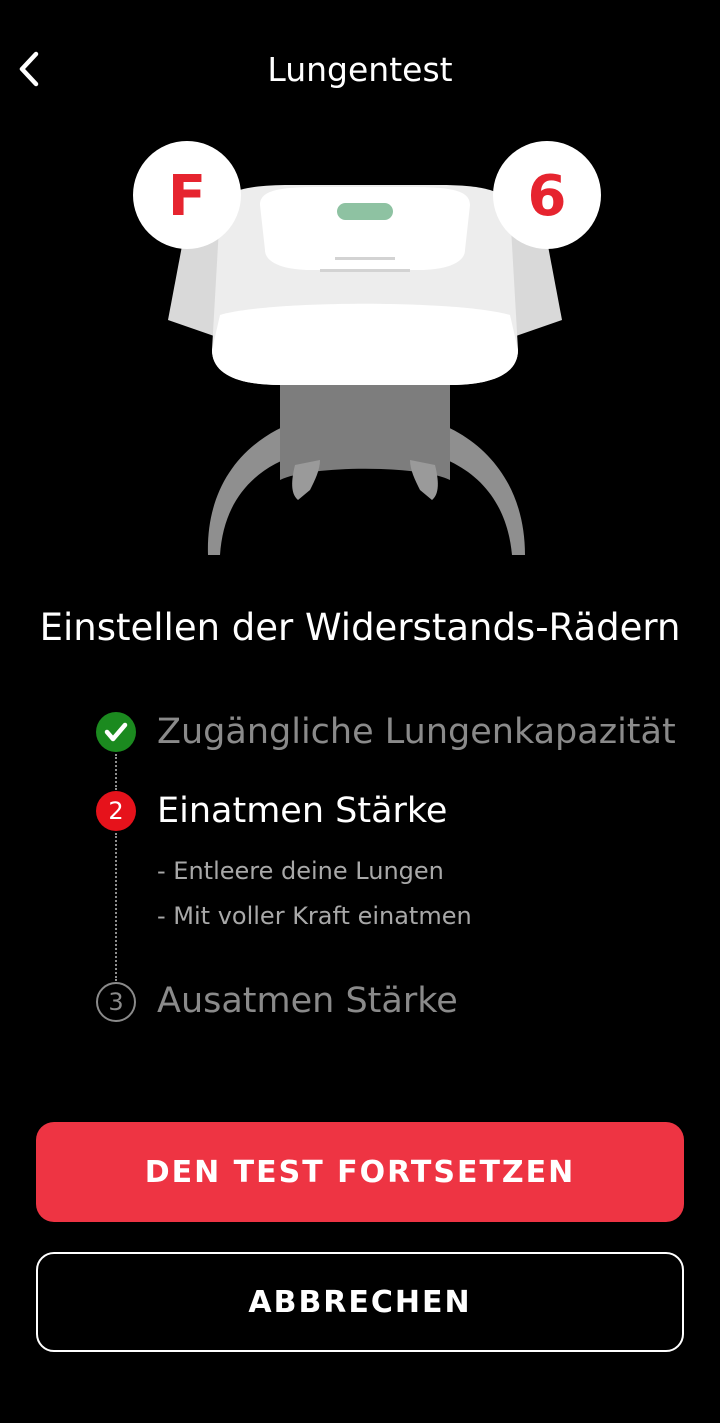 This screenshot has height=1423, width=720. Describe the element at coordinates (360, 1302) in the screenshot. I see `cancel-button: ABBRECHEN` at that location.